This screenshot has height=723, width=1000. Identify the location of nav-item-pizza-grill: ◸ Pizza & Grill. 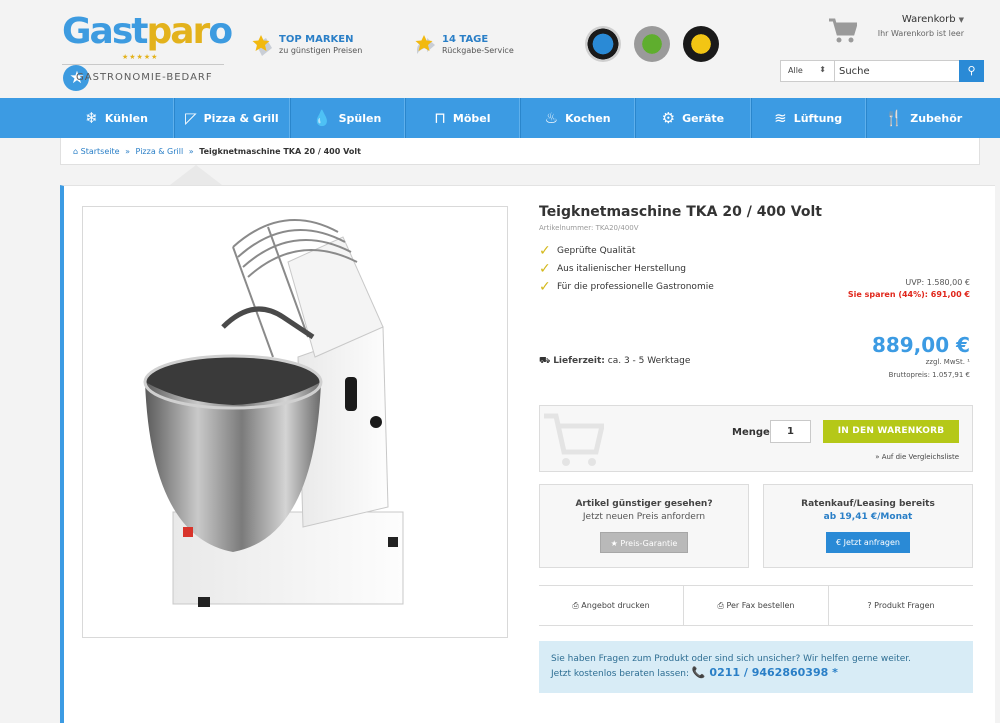
(232, 118).